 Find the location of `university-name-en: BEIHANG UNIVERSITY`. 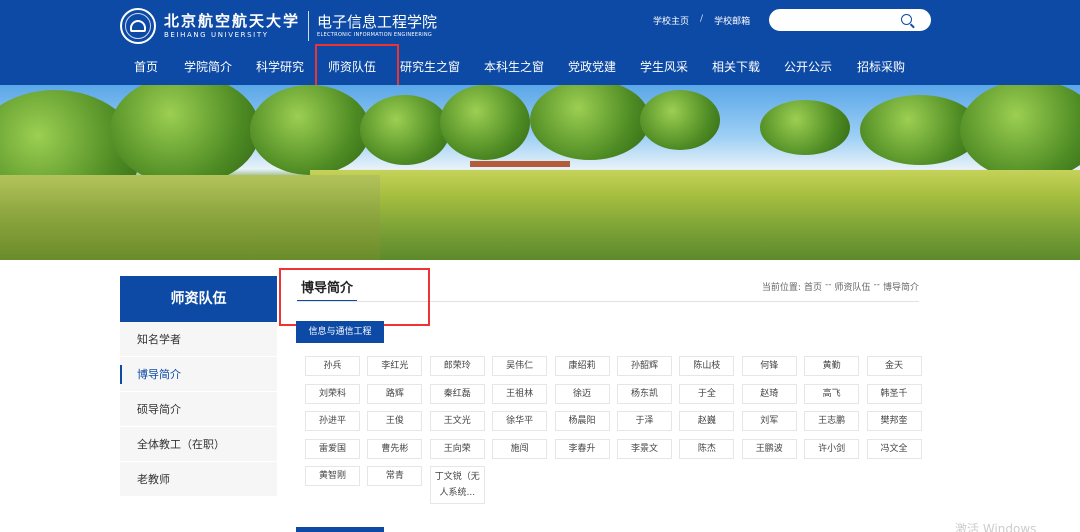

university-name-en: BEIHANG UNIVERSITY is located at coordinates (216, 35).